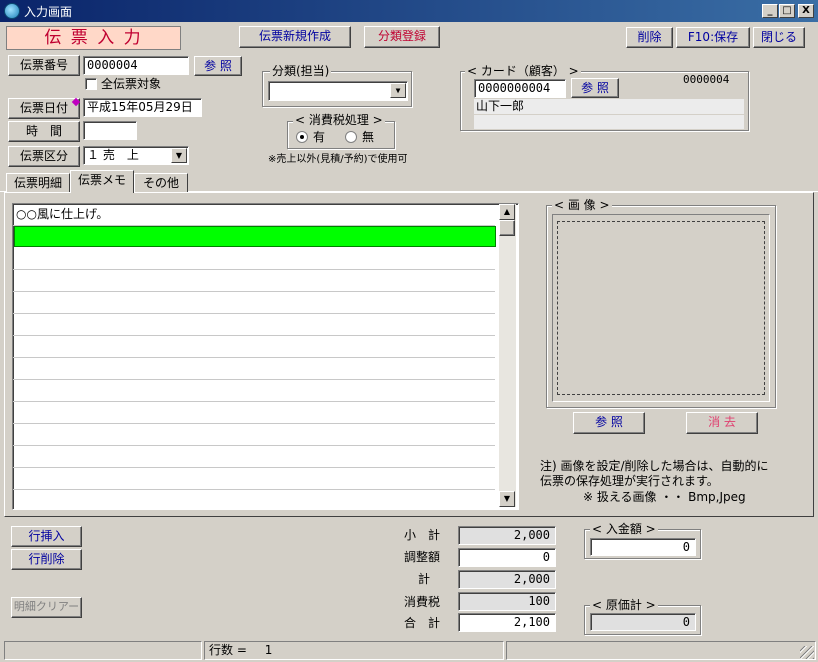 This screenshot has width=818, height=662. I want to click on save-button: F10:保存, so click(713, 37).